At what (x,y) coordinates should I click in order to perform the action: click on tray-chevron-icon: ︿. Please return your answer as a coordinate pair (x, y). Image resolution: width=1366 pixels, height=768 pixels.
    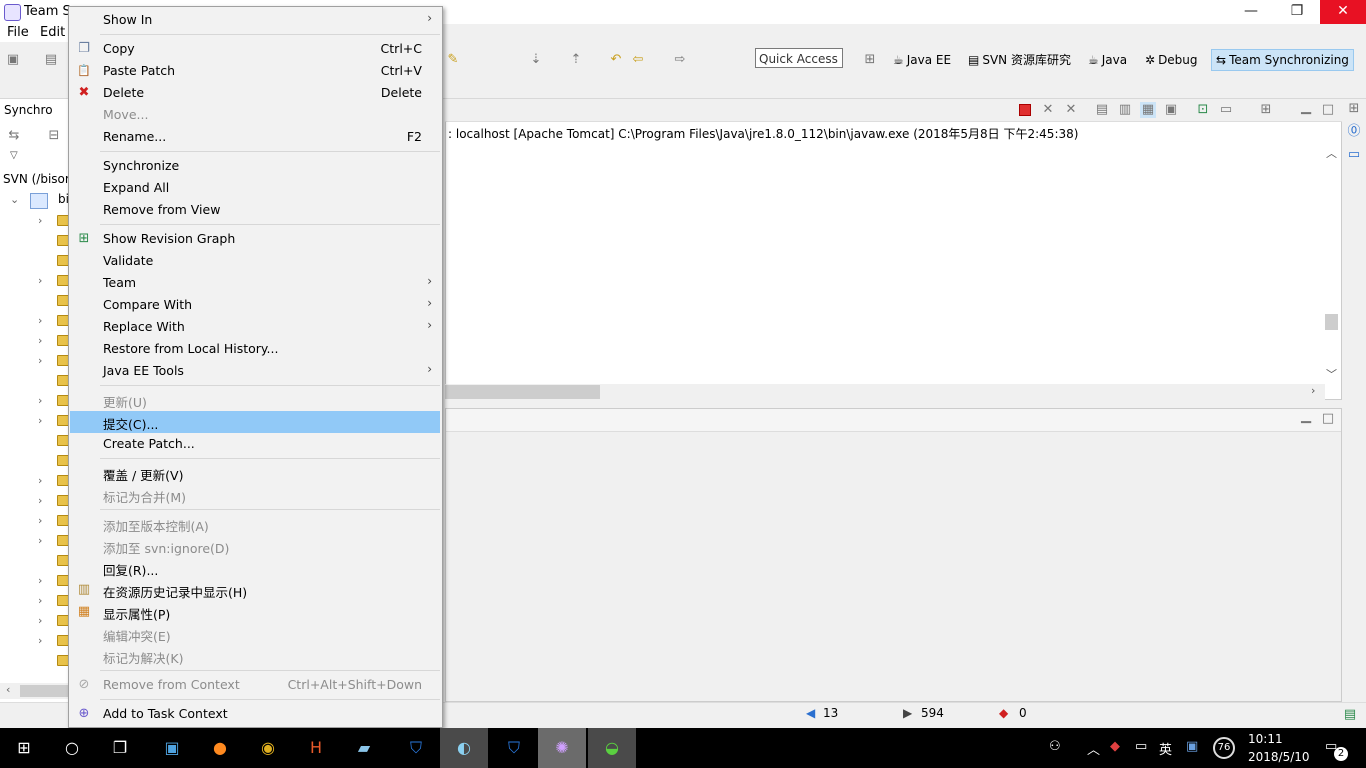
    Looking at the image, I should click on (1093, 748).